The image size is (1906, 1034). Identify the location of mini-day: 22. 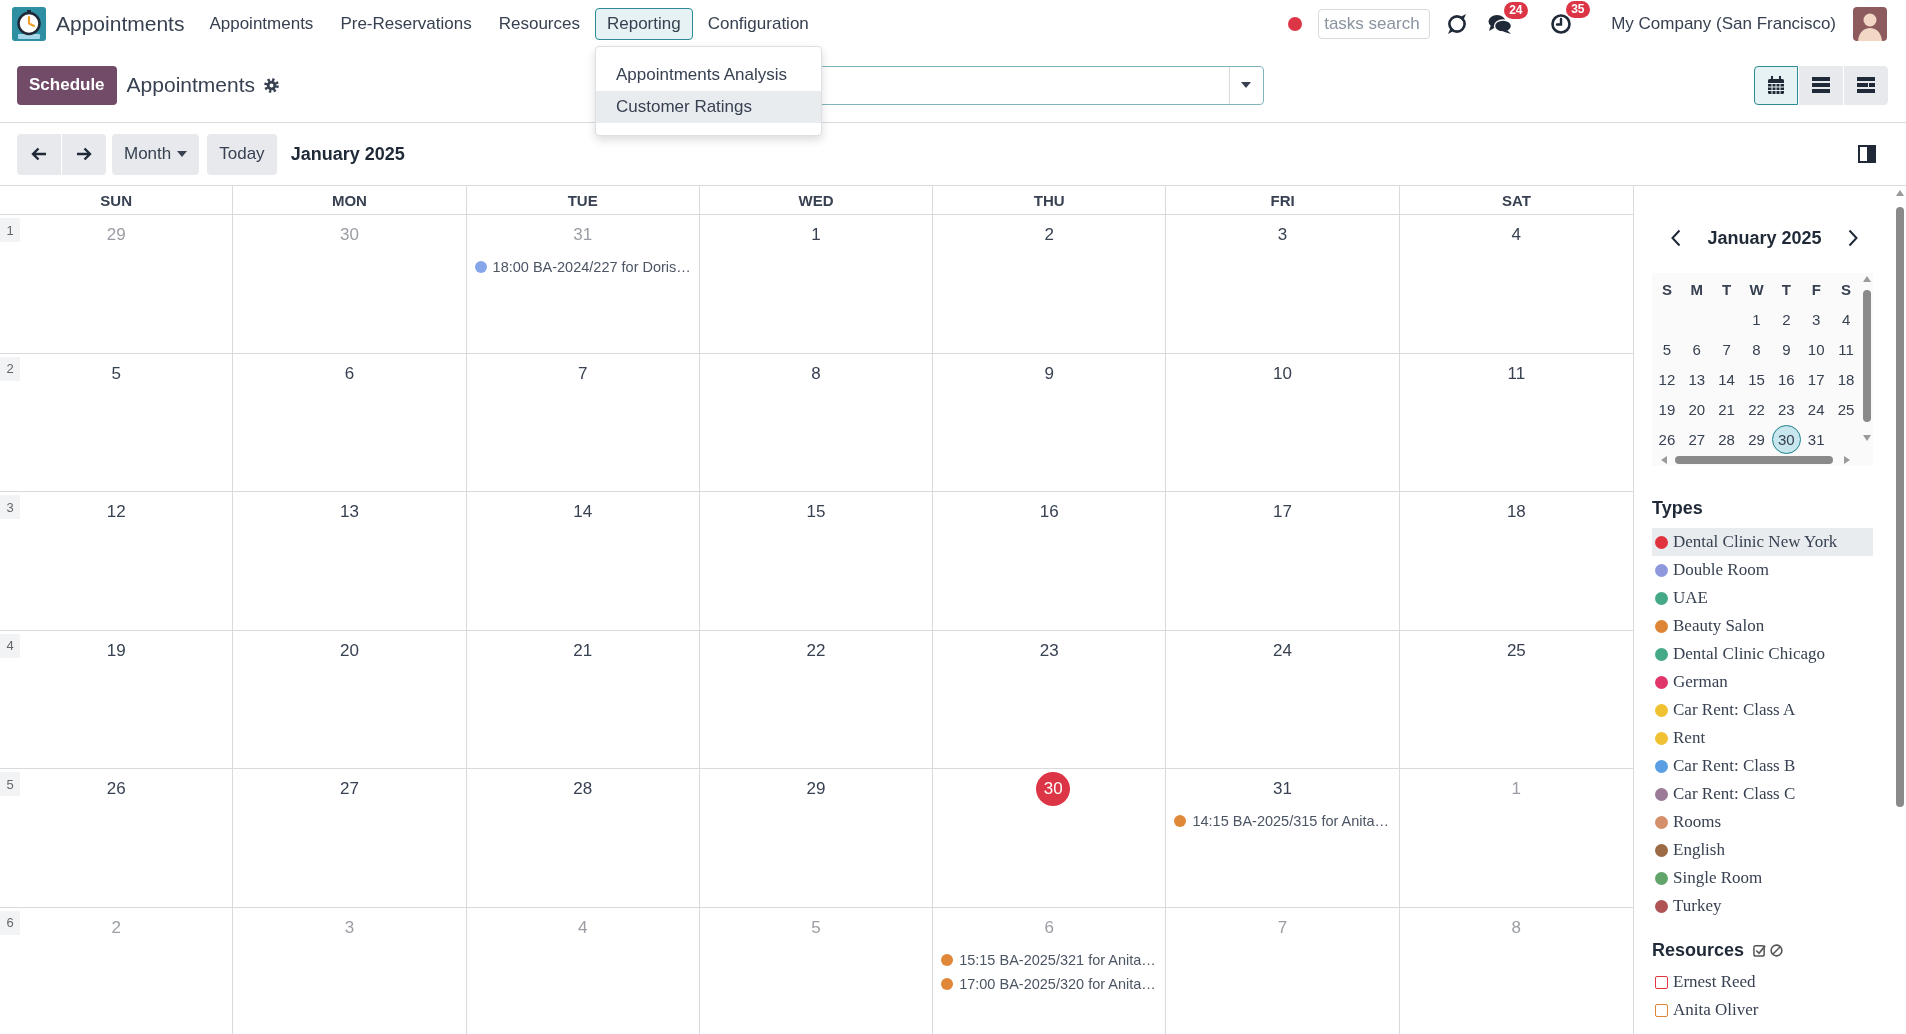
(1756, 409).